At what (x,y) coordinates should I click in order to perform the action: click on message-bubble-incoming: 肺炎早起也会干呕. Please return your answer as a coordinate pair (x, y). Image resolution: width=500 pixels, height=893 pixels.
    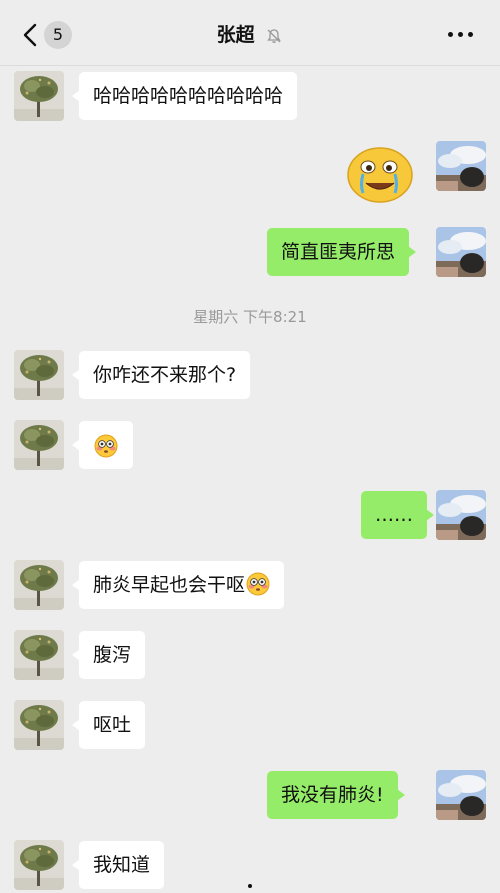
    Looking at the image, I should click on (178, 585).